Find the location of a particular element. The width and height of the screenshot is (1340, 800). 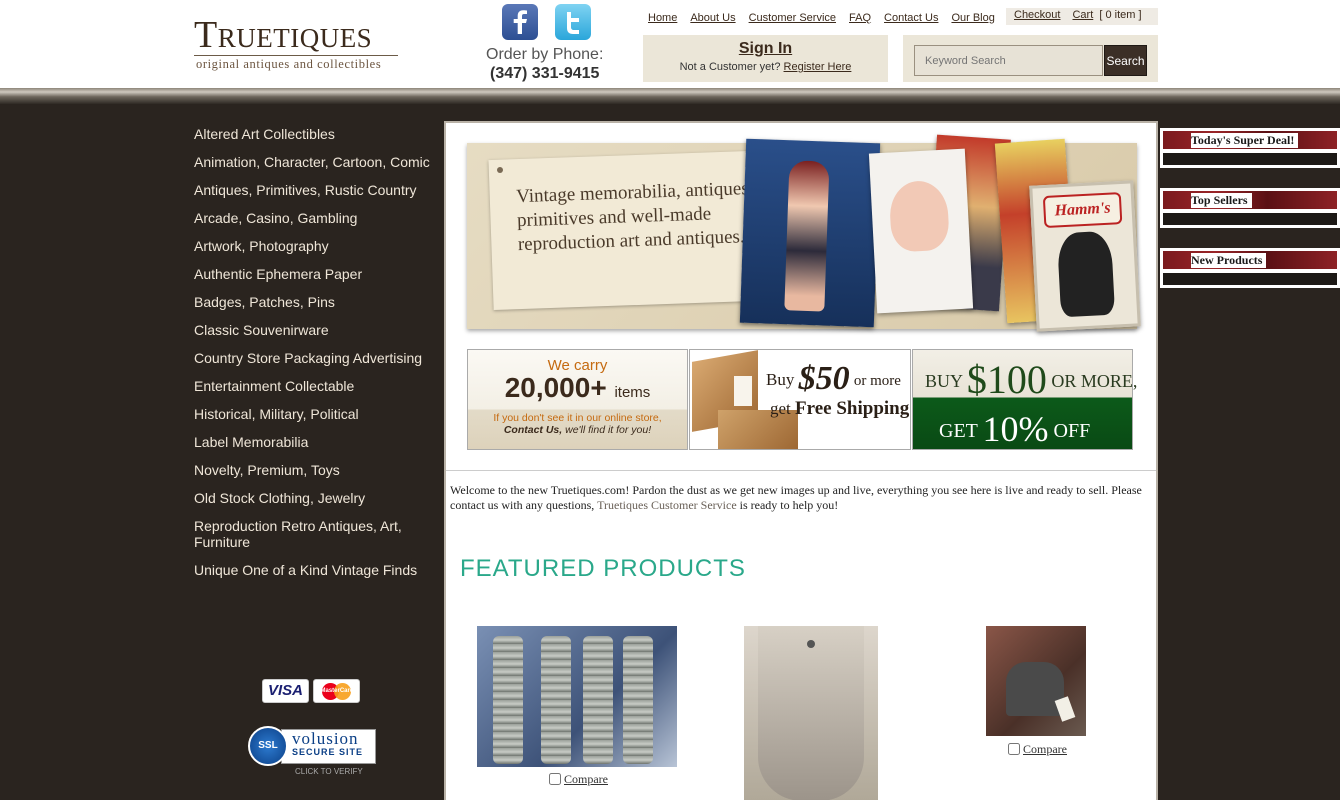

category-link: Animation, Character, Cartoon, Comic is located at coordinates (316, 162).